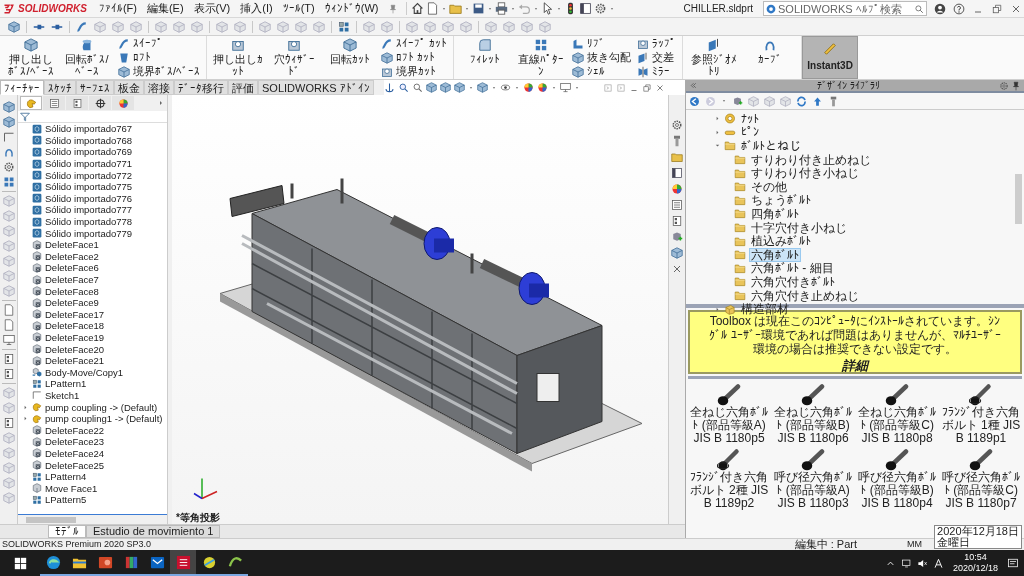 The image size is (1024, 576). I want to click on part-icon, so click(8, 107).